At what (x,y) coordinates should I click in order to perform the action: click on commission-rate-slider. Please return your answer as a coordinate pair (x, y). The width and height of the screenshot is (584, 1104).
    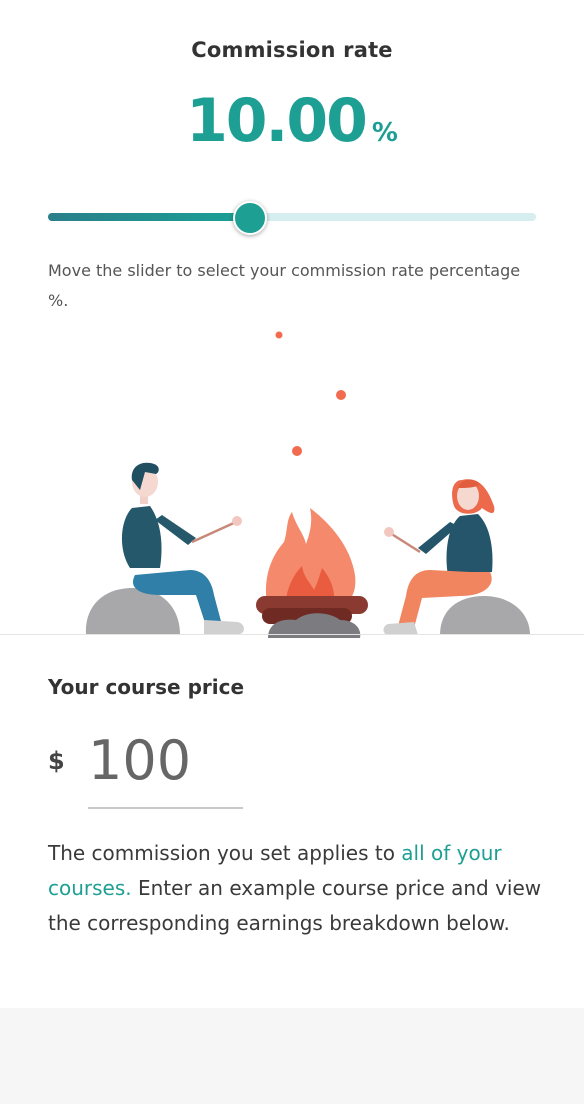
    Looking at the image, I should click on (292, 217).